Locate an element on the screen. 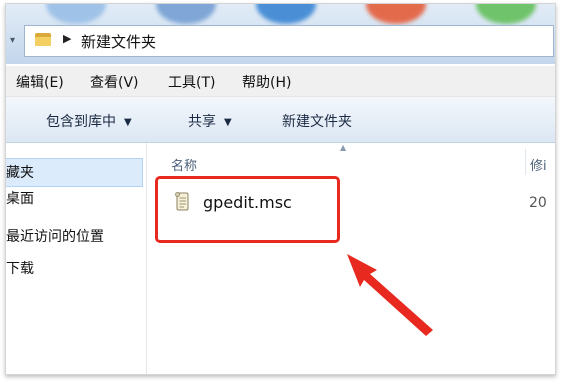 This screenshot has height=381, width=561. red-arrow-icon is located at coordinates (390, 295).